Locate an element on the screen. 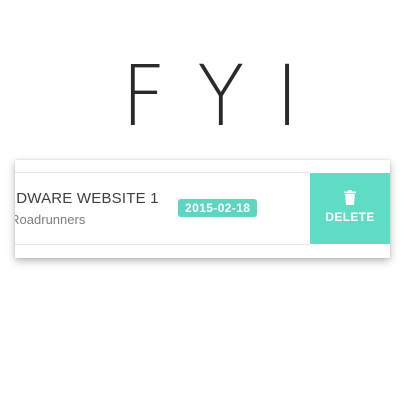 This screenshot has width=420, height=420. delete-button-label: DELETE is located at coordinates (350, 217).